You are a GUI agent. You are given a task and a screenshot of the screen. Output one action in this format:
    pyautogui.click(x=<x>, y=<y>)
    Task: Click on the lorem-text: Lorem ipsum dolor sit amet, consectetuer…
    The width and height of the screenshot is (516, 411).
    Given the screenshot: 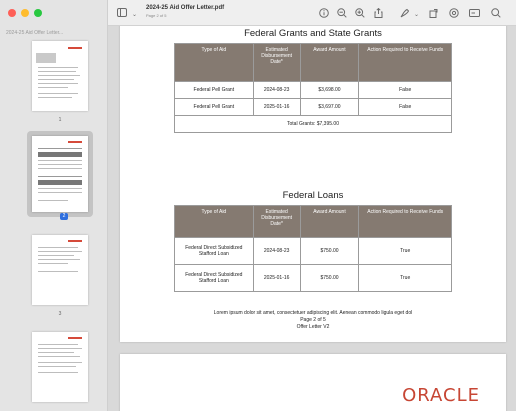 What is the action you would take?
    pyautogui.click(x=313, y=313)
    